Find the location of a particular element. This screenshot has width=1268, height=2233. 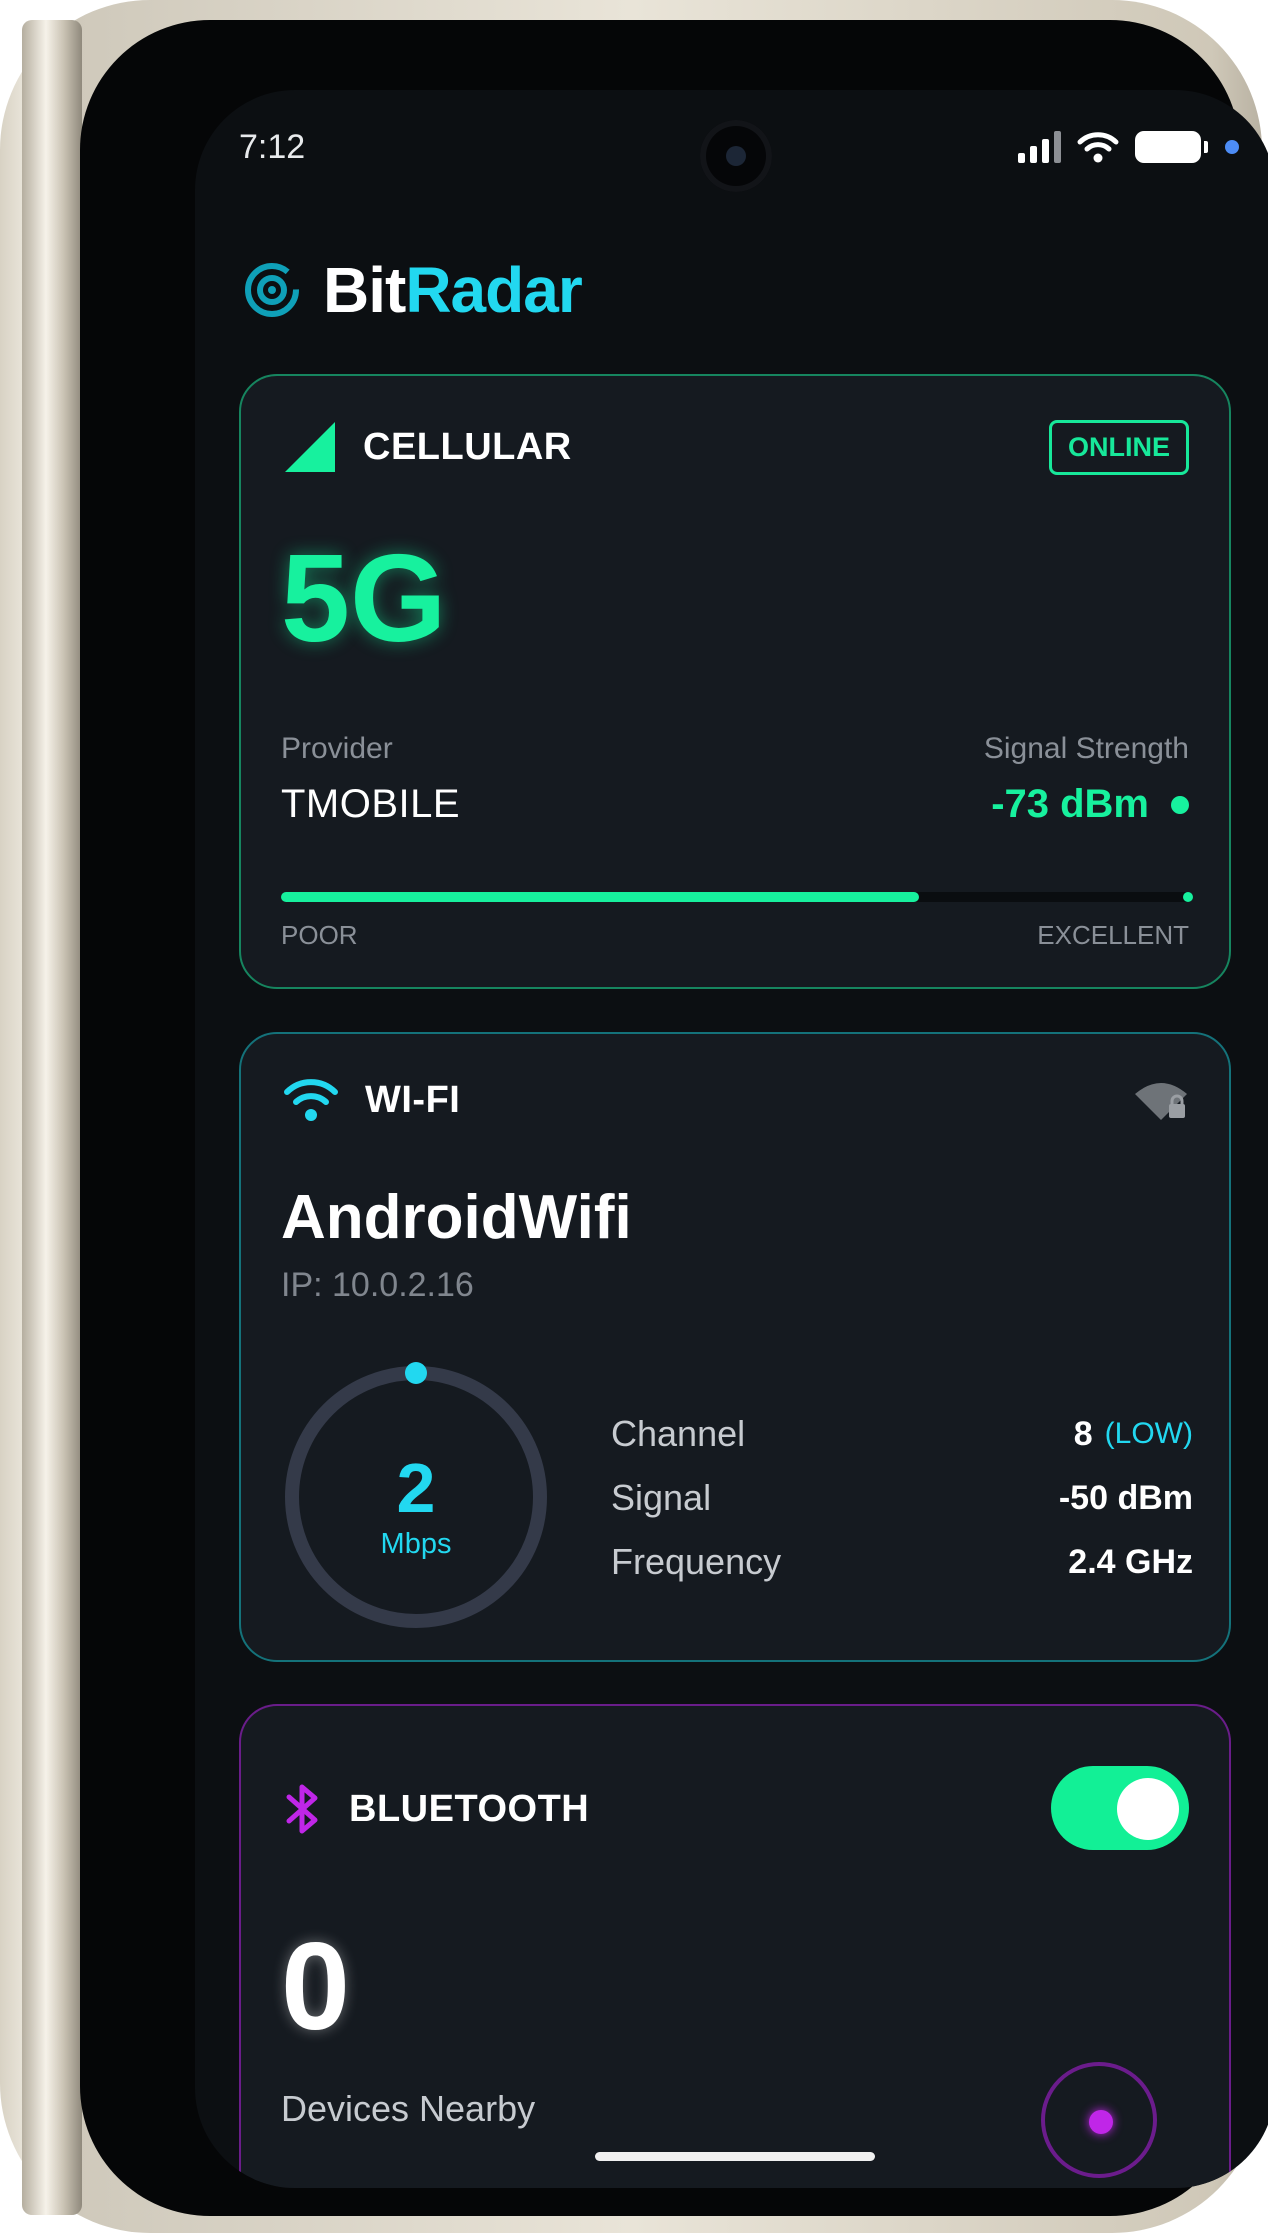

signal-quality-bar is located at coordinates (737, 897).